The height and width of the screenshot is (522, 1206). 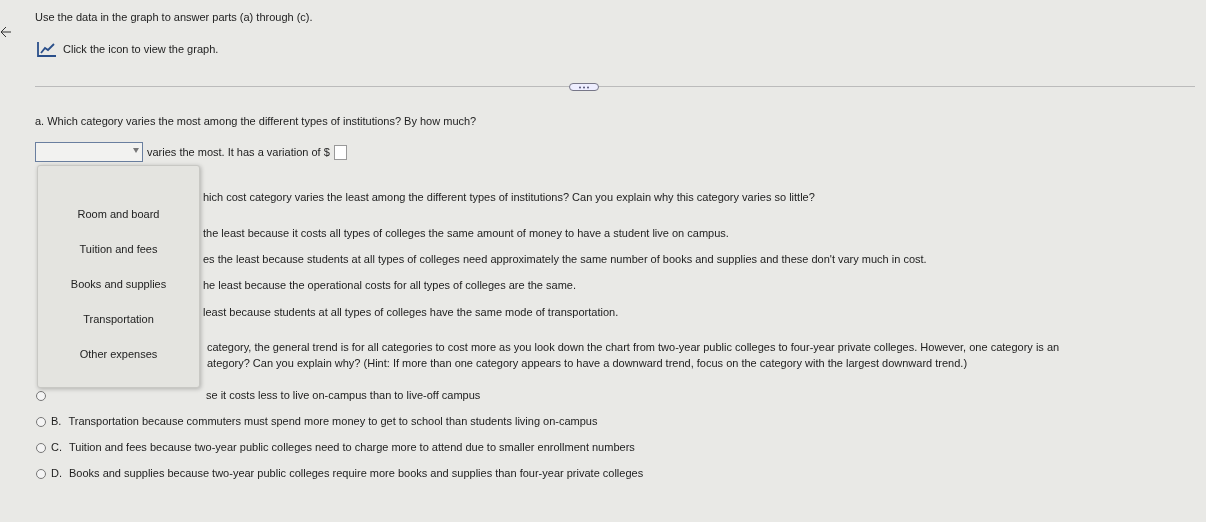 I want to click on option-text: the least because it costs all types of colleges the same amount of money to have a student live on campus., so click(x=466, y=233).